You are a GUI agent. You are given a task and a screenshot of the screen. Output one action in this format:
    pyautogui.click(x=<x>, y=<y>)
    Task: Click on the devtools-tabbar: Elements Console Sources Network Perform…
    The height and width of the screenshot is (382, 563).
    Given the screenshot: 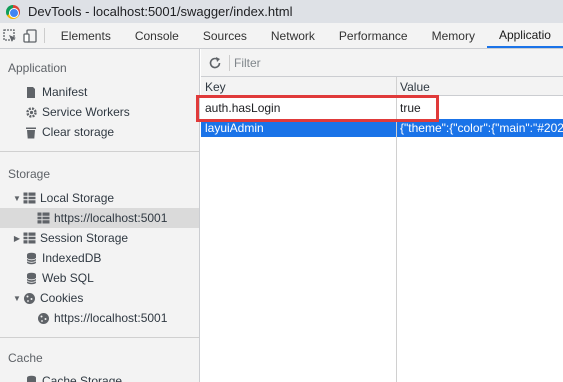 What is the action you would take?
    pyautogui.click(x=281, y=36)
    